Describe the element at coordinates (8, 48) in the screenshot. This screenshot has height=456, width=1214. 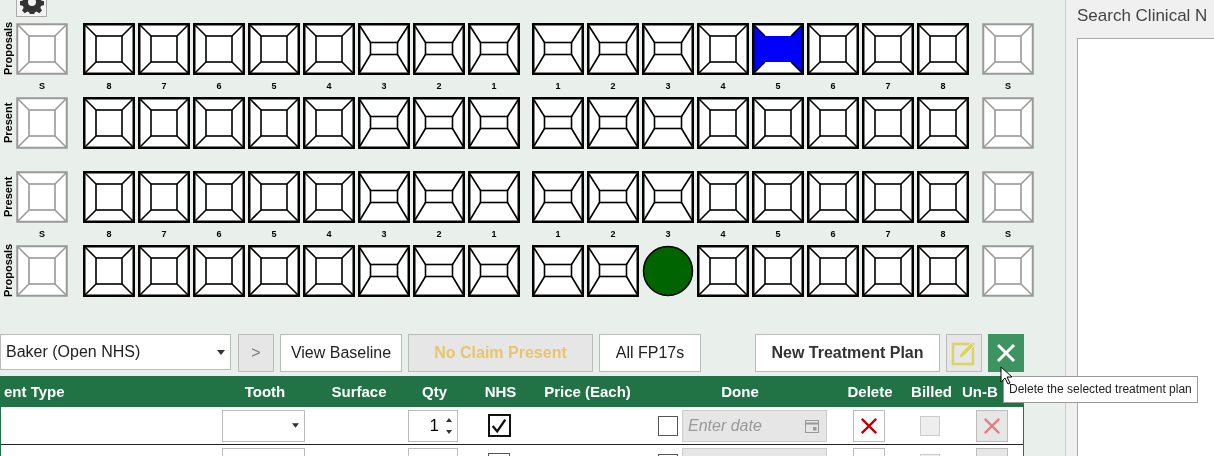
I see `row-label: Proposals` at that location.